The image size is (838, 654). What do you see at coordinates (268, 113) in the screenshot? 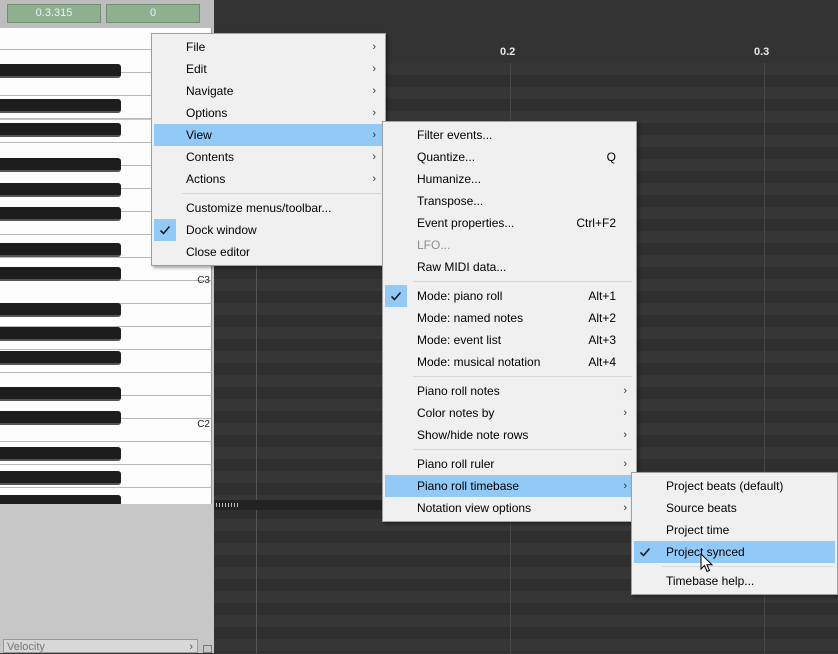
I see `menu-item-options: Options ›` at bounding box center [268, 113].